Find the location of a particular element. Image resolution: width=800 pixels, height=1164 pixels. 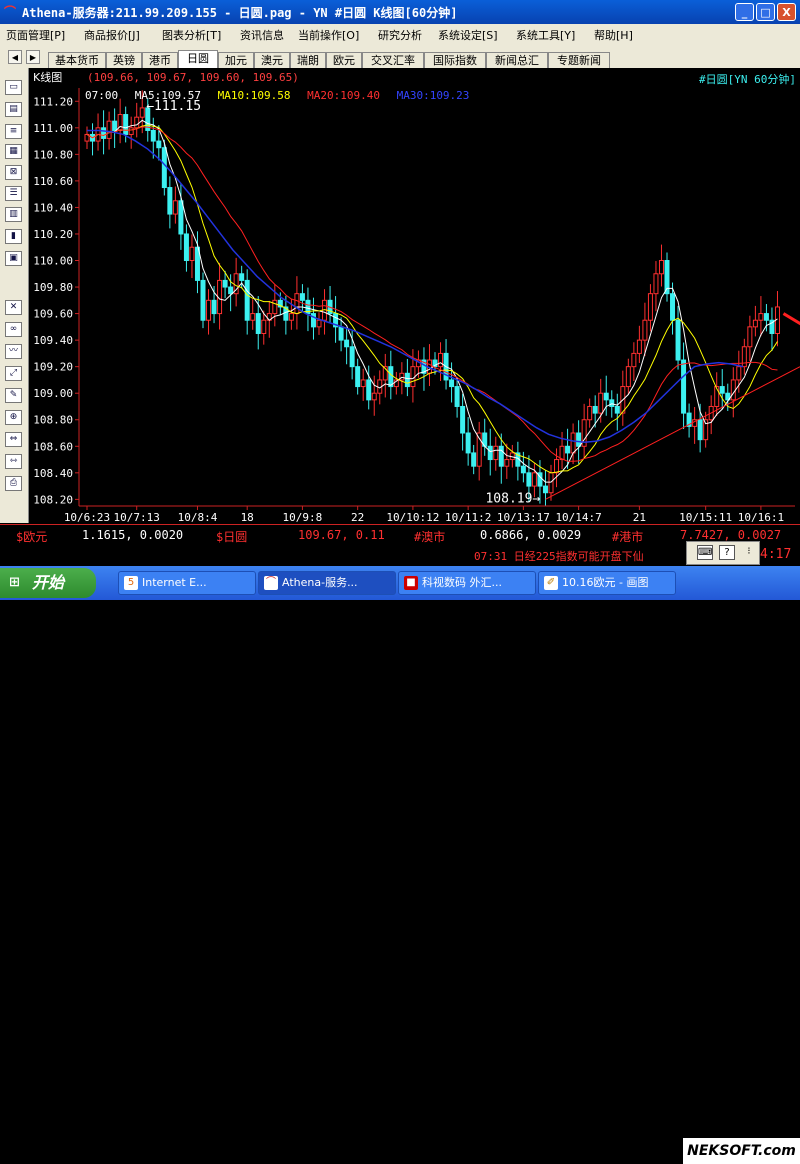

minimize-button: _ is located at coordinates (744, 12).